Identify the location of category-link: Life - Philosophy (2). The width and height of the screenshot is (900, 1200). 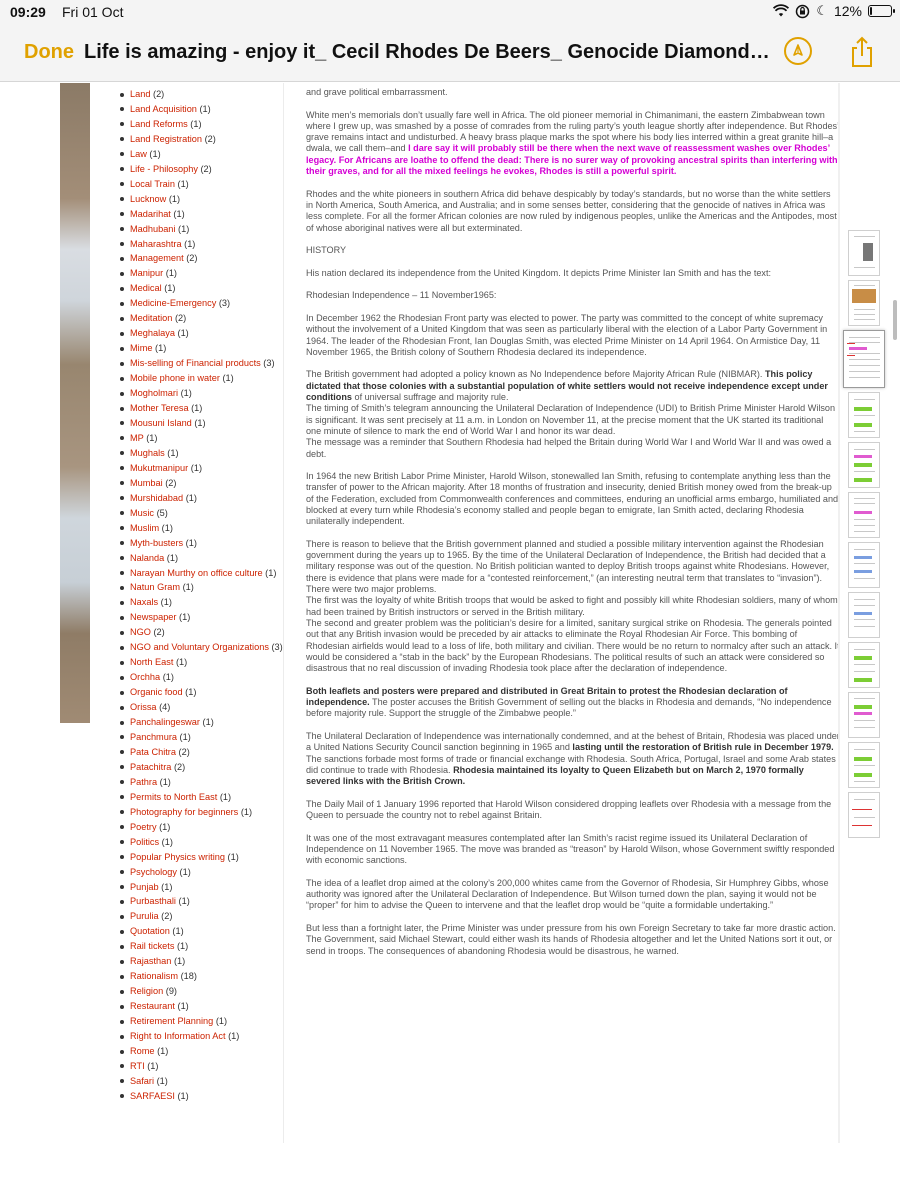
(200, 169).